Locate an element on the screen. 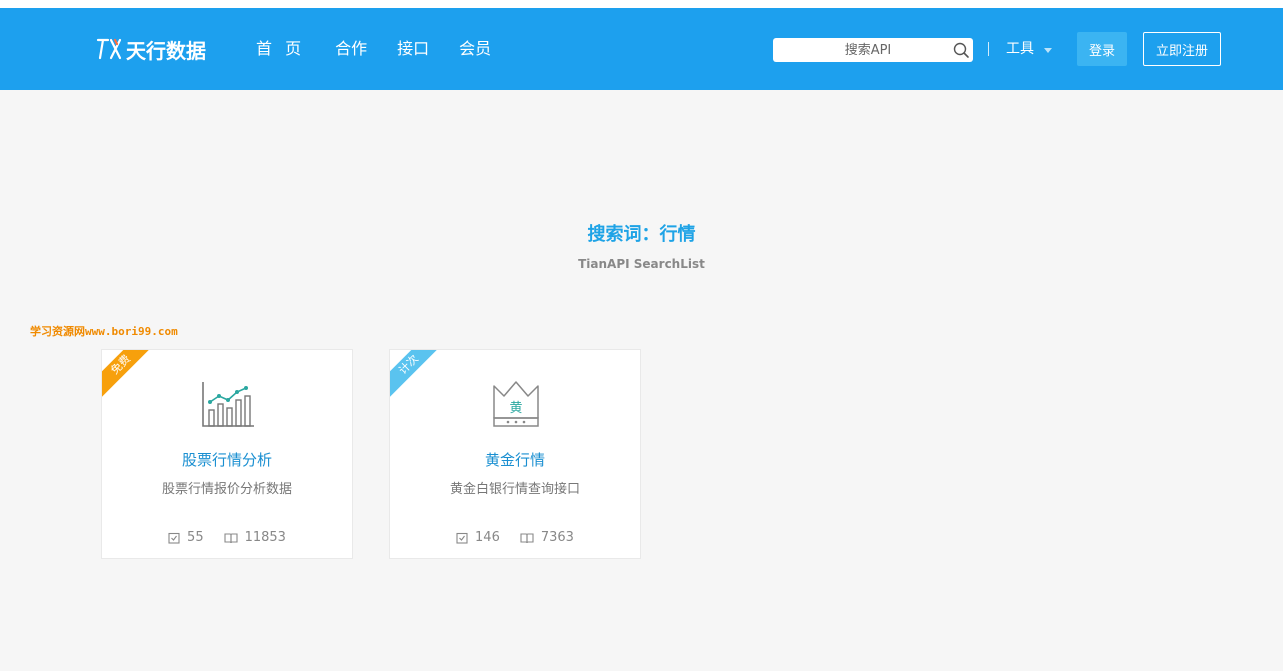 Image resolution: width=1283 pixels, height=671 pixels. stock-chart-icon is located at coordinates (228, 404).